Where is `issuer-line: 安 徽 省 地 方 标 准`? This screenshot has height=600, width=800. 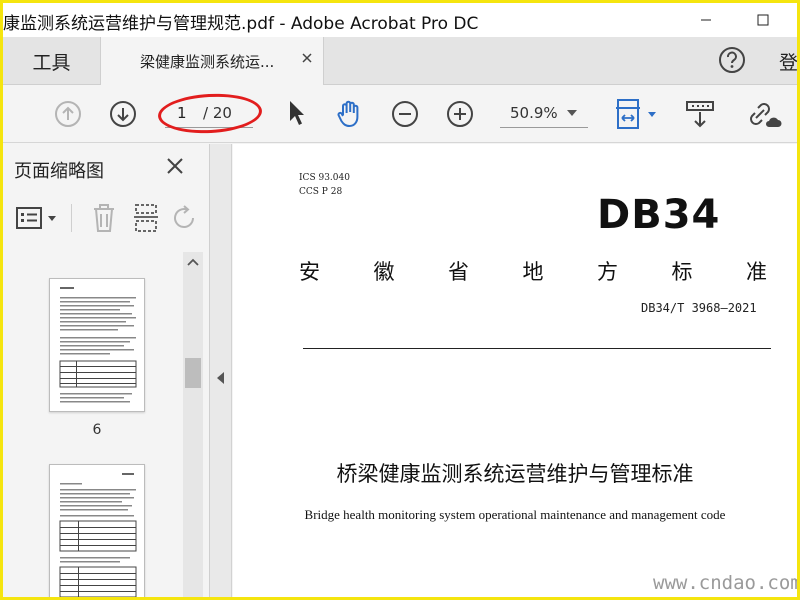 issuer-line: 安 徽 省 地 方 标 准 is located at coordinates (533, 271).